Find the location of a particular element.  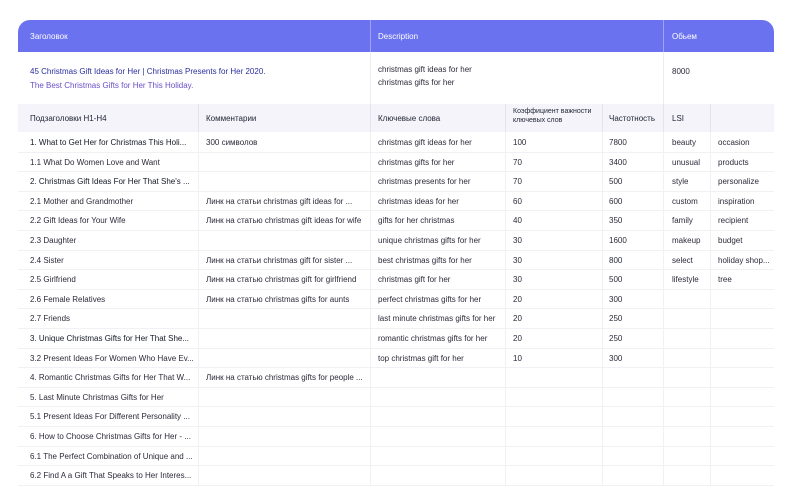

heading-cell: 2.4 Sister is located at coordinates (112, 260).